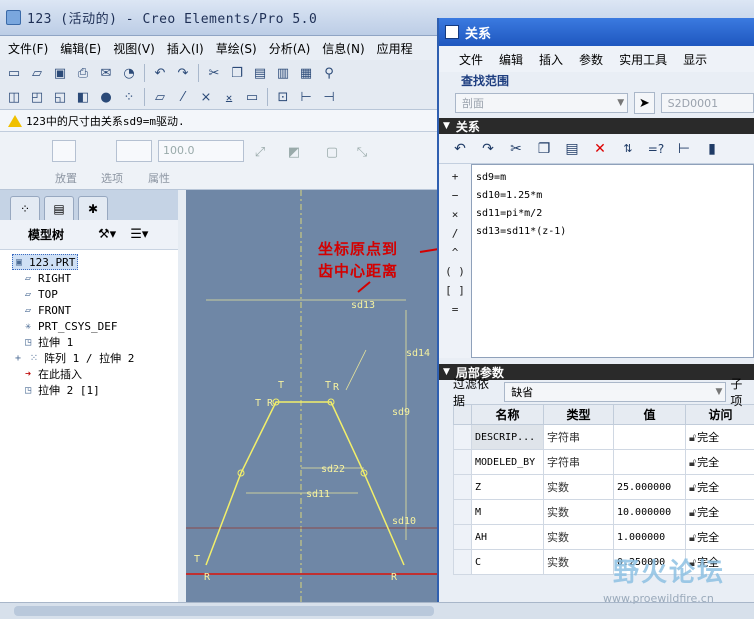 This screenshot has width=754, height=619. What do you see at coordinates (66, 178) in the screenshot?
I see `dashboard-tab-placement: 放置` at bounding box center [66, 178].